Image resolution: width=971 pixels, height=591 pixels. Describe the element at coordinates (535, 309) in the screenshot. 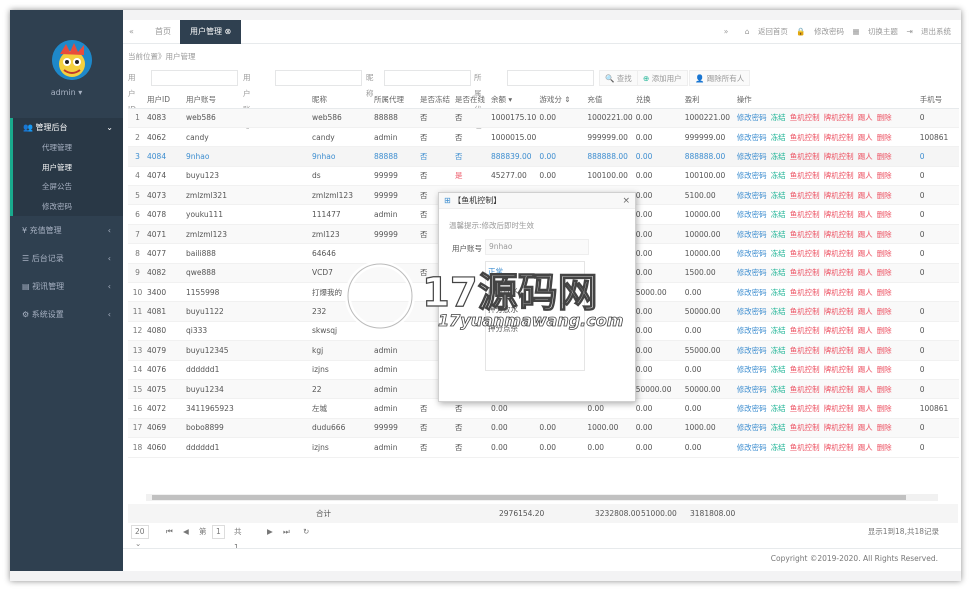

I see `control-option: 押分放水` at that location.